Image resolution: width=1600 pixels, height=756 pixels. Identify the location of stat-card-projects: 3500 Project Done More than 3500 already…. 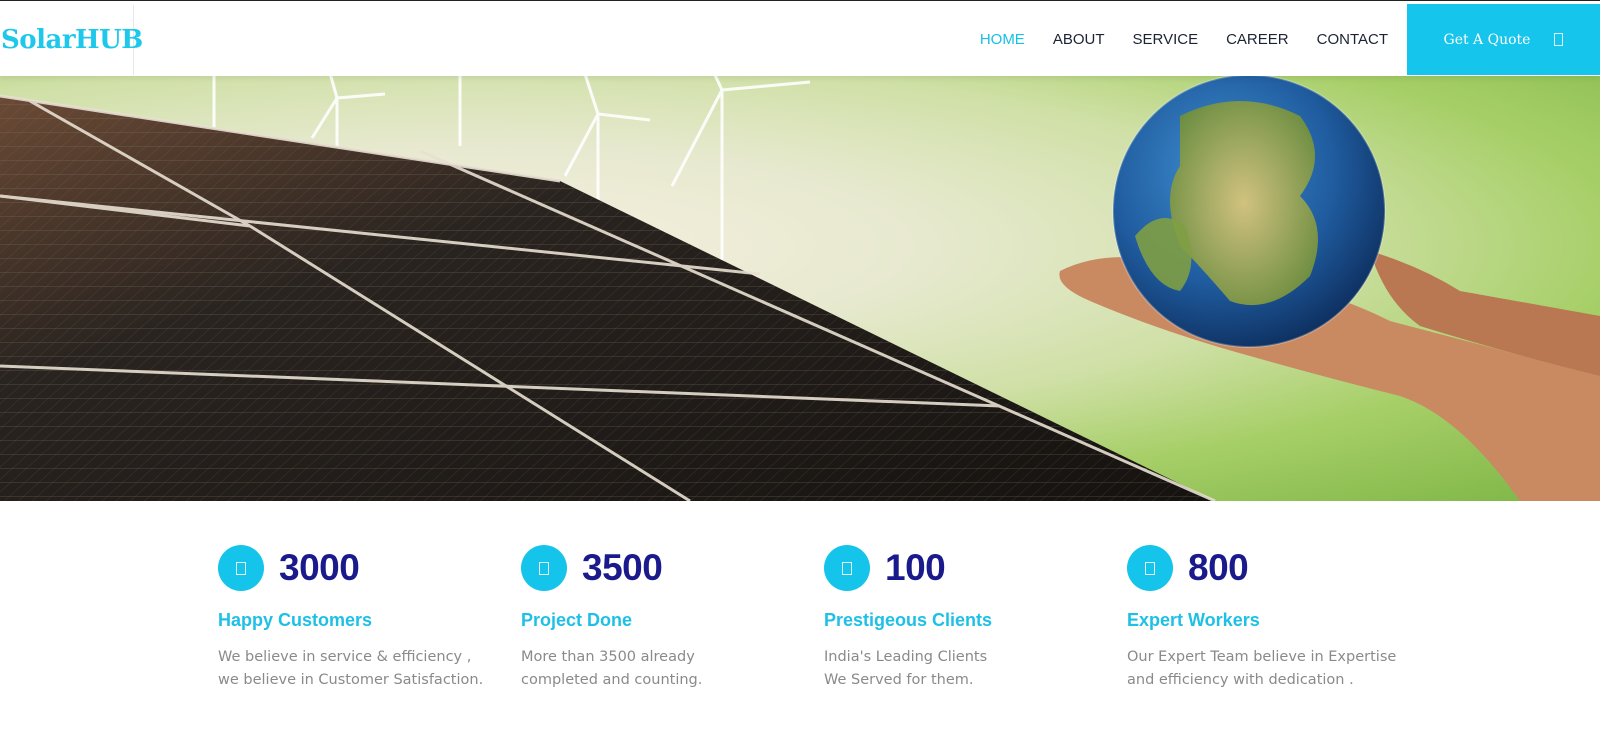
(656, 618).